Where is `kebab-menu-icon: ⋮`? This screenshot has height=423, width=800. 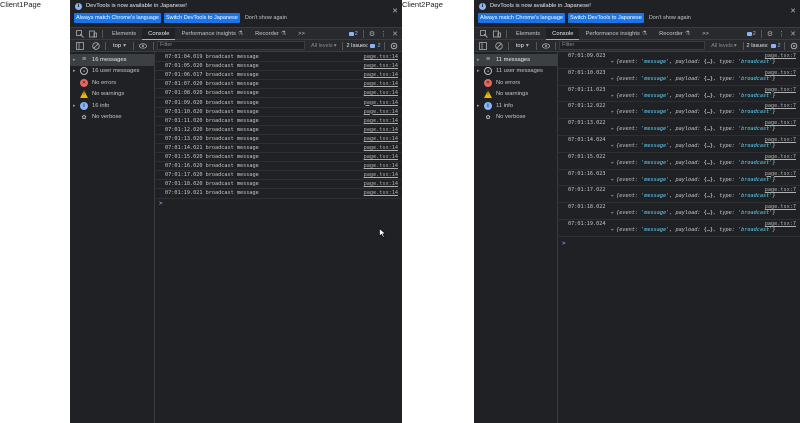
kebab-menu-icon: ⋮ is located at coordinates (781, 34).